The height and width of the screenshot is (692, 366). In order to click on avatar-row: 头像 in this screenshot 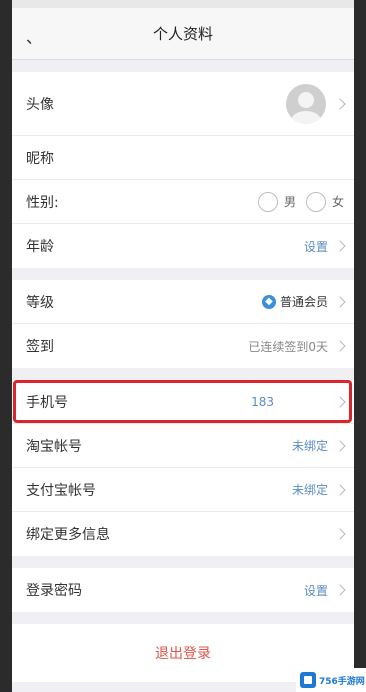, I will do `click(183, 104)`.